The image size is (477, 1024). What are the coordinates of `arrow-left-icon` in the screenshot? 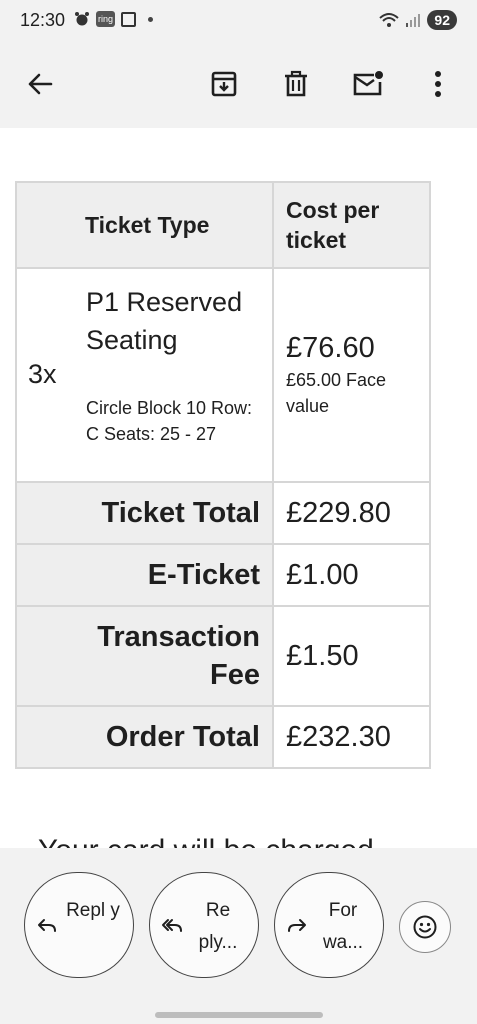 It's located at (40, 84).